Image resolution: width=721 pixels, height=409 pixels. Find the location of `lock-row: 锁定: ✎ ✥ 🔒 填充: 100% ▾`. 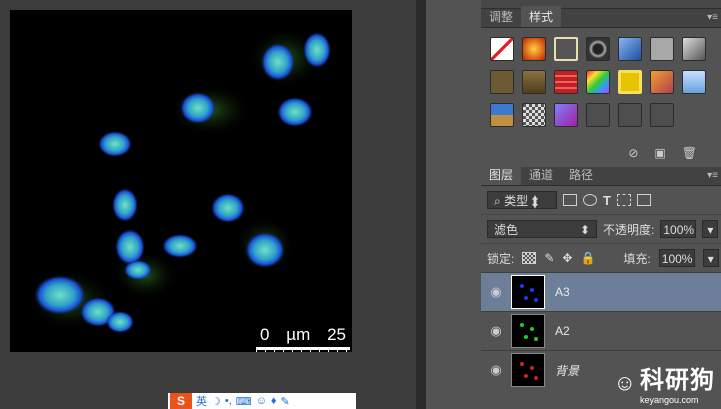

lock-row: 锁定: ✎ ✥ 🔒 填充: 100% ▾ is located at coordinates (601, 257).